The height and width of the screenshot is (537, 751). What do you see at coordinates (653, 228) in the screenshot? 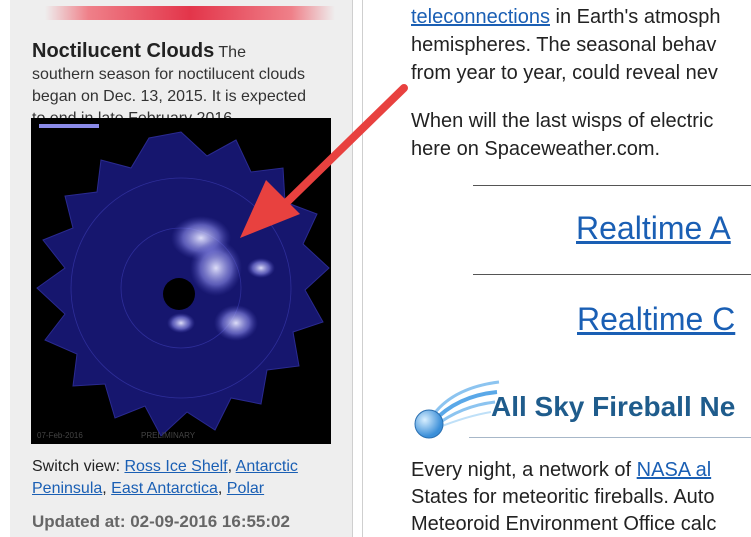
I see `realtime-link-1: Realtime A` at bounding box center [653, 228].